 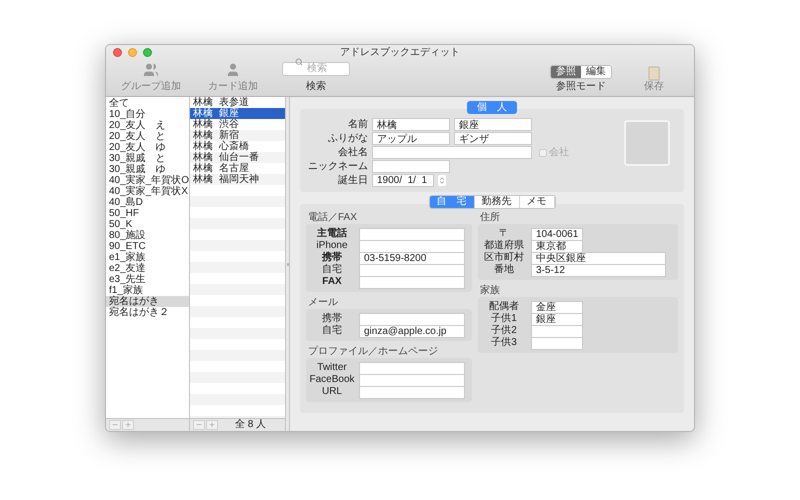 What do you see at coordinates (504, 331) in the screenshot?
I see `field-label: 子供2` at bounding box center [504, 331].